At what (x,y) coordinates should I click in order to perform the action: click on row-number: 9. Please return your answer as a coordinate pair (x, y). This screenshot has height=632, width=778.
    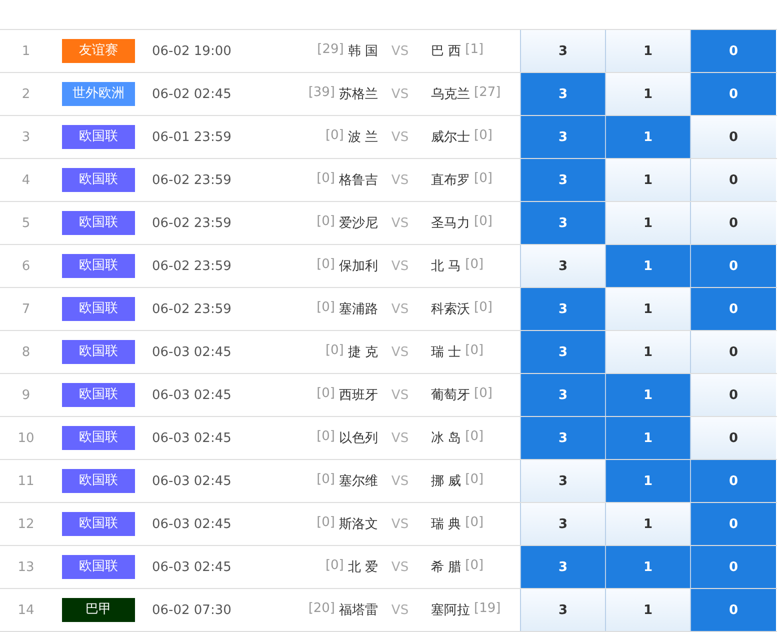
    Looking at the image, I should click on (26, 395).